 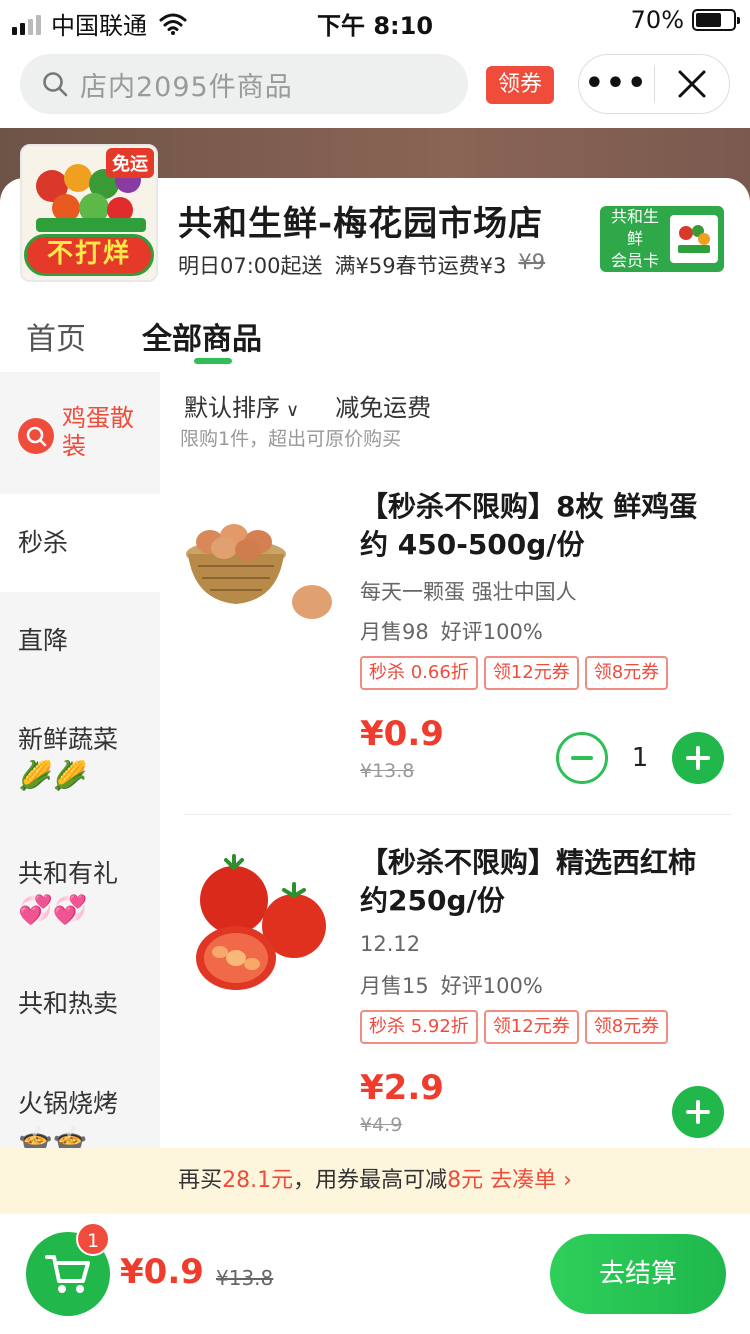 I want to click on search-placeholder: 店内2095件商品, so click(x=186, y=87).